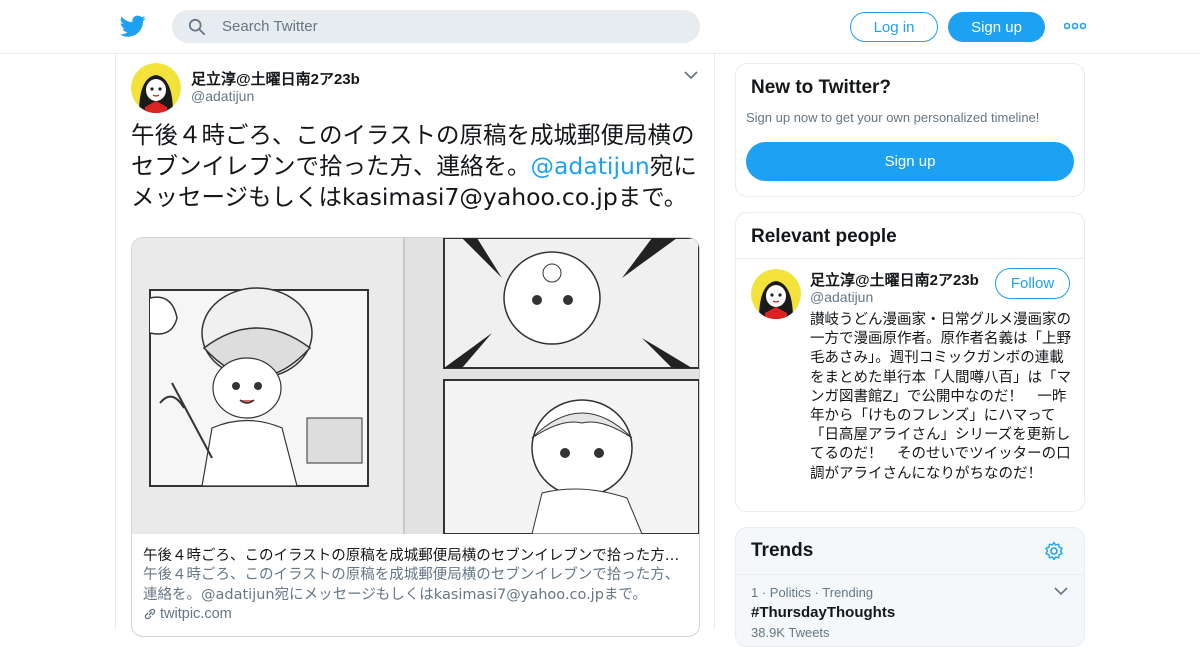 This screenshot has width=1200, height=647. What do you see at coordinates (197, 27) in the screenshot?
I see `search-icon` at bounding box center [197, 27].